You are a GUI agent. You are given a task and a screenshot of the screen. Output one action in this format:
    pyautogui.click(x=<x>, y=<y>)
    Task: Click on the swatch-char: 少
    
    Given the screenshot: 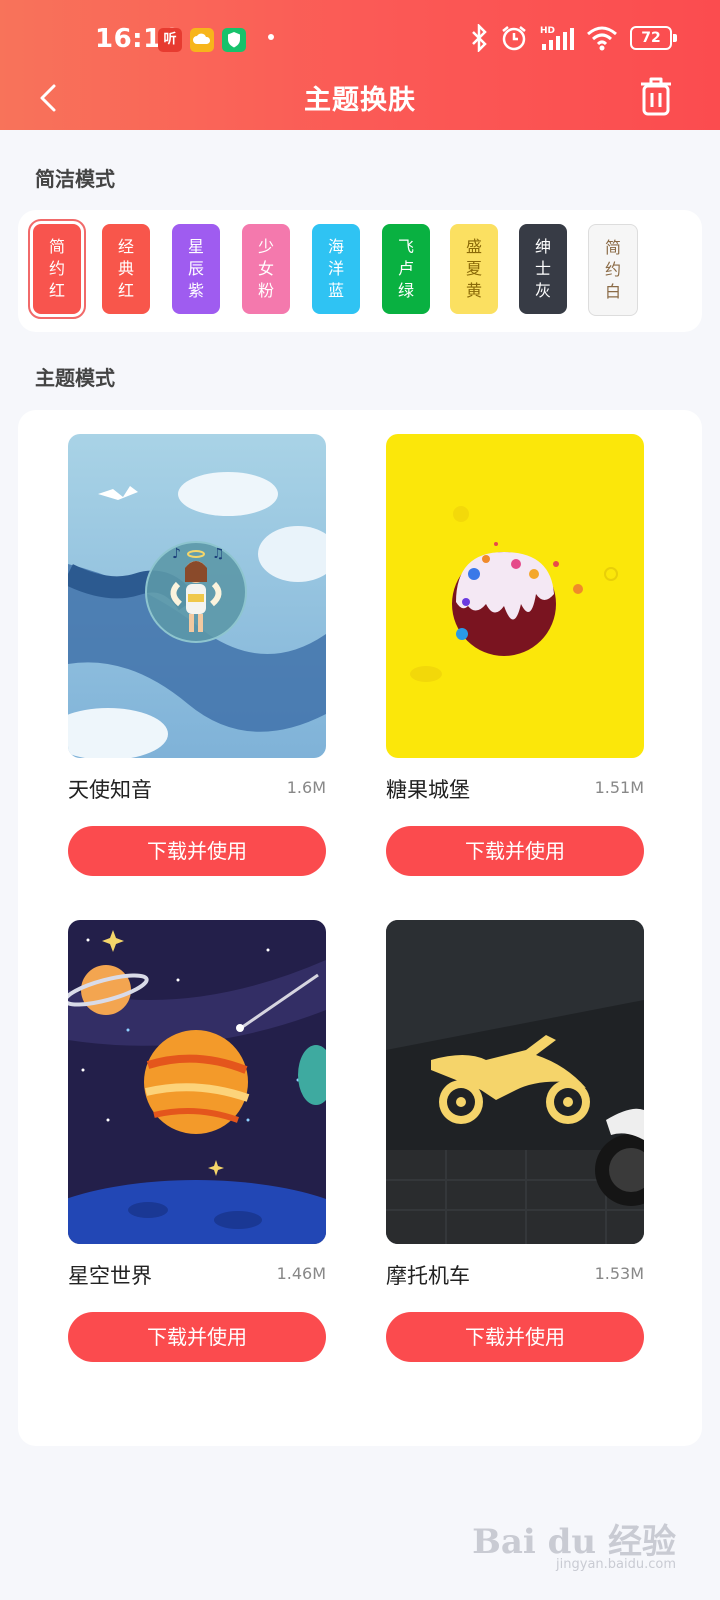 What is the action you would take?
    pyautogui.click(x=265, y=246)
    